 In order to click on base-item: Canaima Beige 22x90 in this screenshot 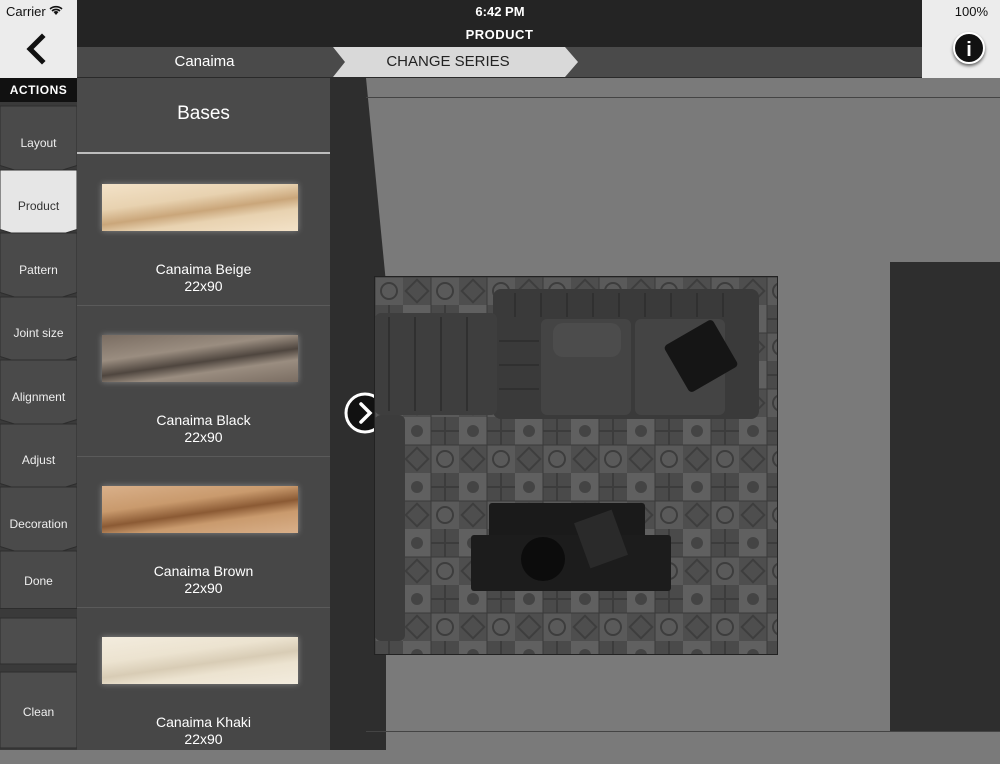, I will do `click(203, 230)`.